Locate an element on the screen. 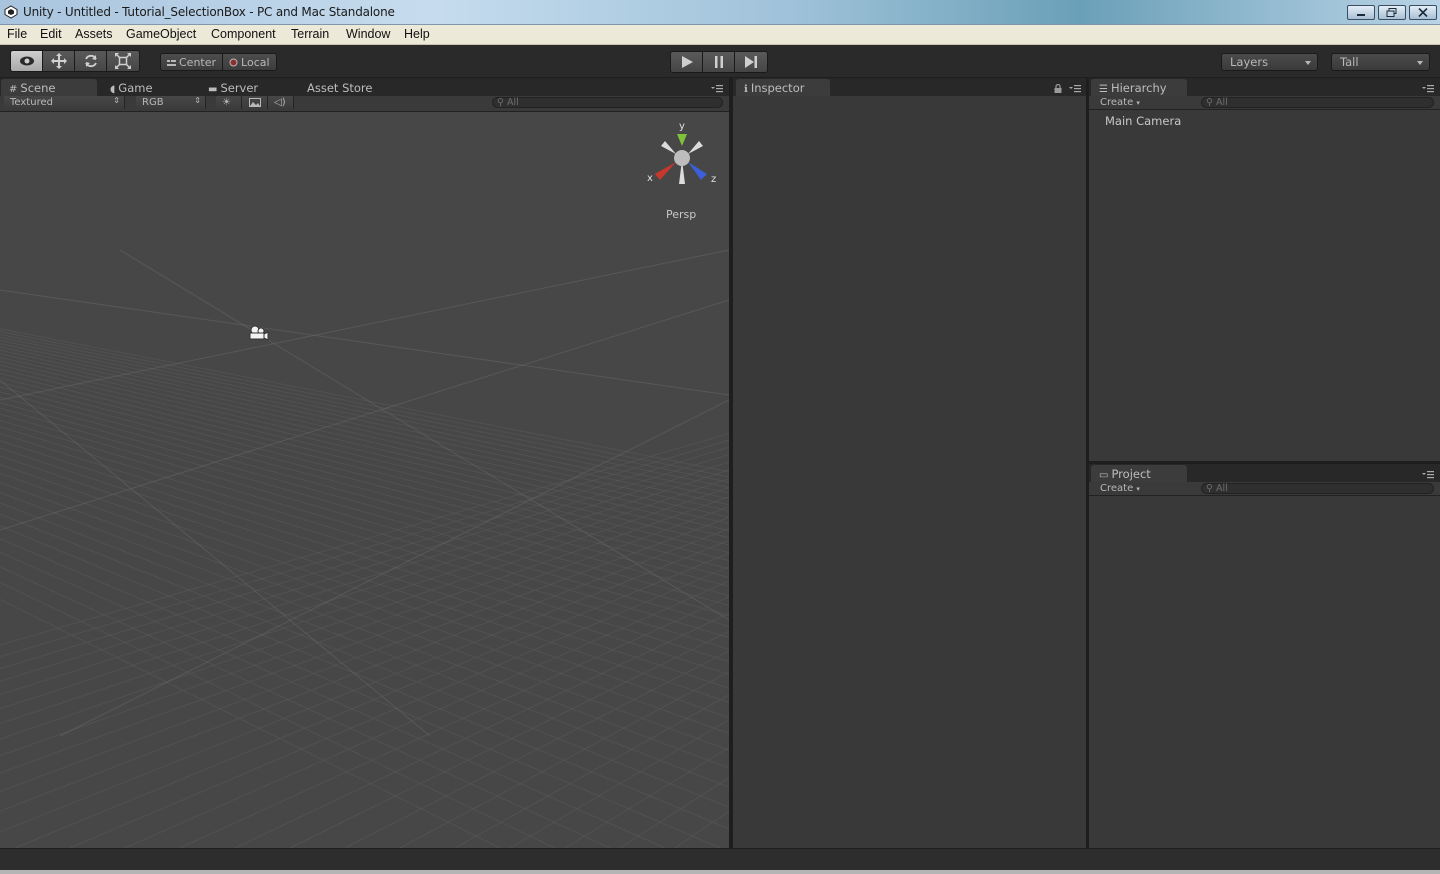 The image size is (1440, 874). menu-assets: Assets is located at coordinates (94, 34).